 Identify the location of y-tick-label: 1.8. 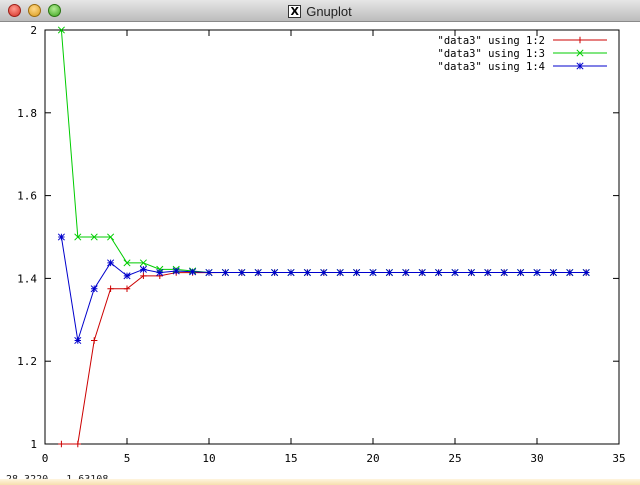
(27, 113).